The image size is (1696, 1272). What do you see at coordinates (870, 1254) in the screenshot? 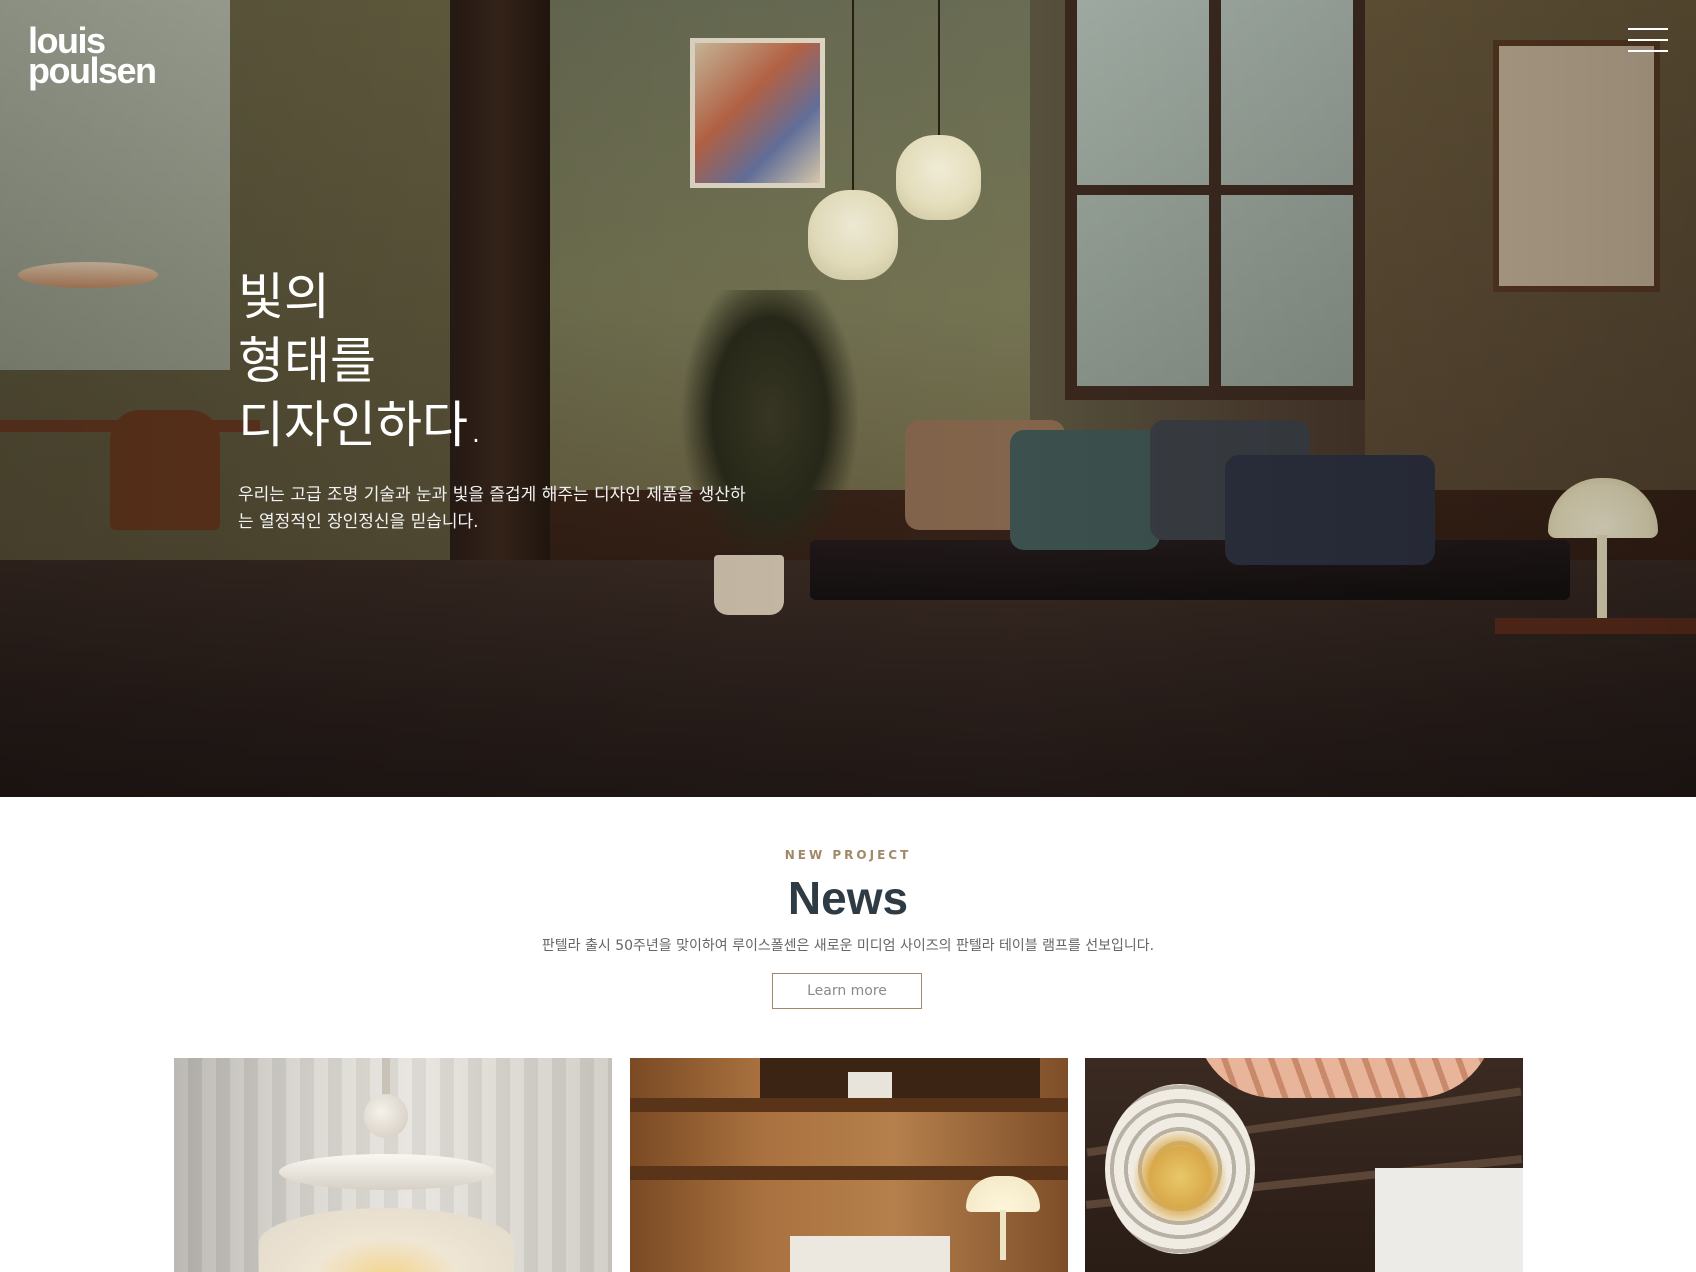
I see `card-2-block` at bounding box center [870, 1254].